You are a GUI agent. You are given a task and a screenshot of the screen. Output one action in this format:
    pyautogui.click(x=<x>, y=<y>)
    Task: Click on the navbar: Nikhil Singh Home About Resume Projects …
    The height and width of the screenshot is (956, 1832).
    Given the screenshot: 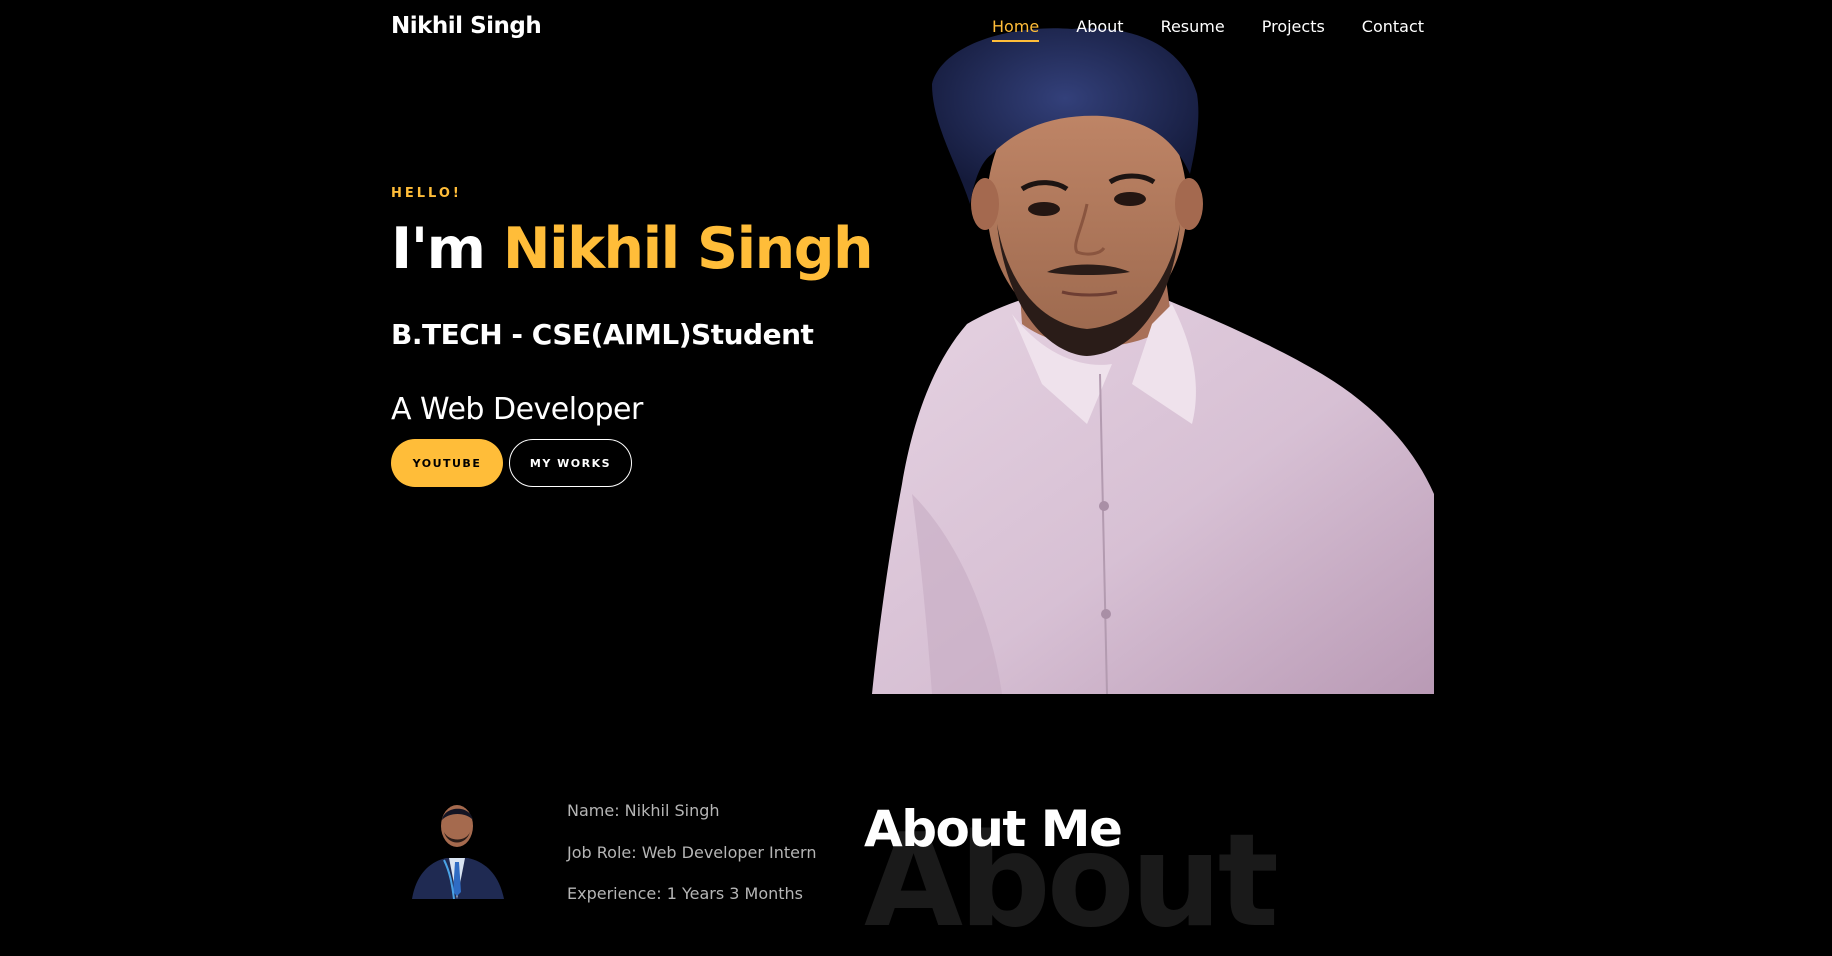 What is the action you would take?
    pyautogui.click(x=916, y=28)
    